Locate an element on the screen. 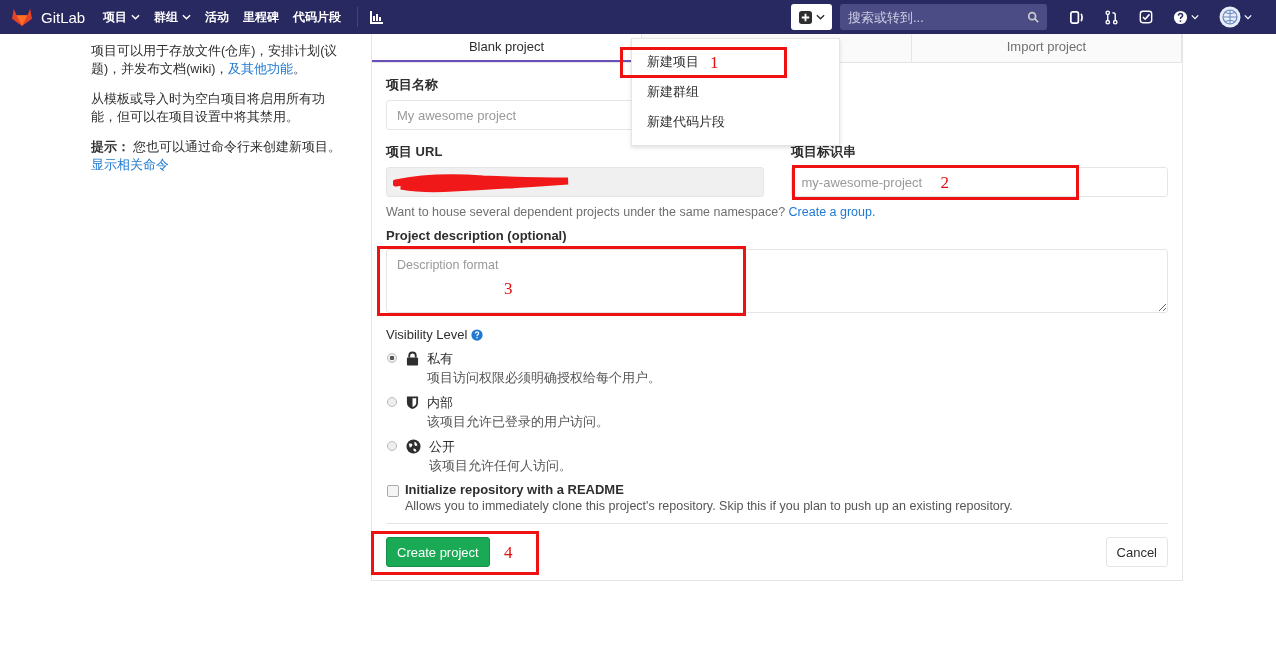 The image size is (1276, 655). field-label: Project description (optional) is located at coordinates (476, 235).